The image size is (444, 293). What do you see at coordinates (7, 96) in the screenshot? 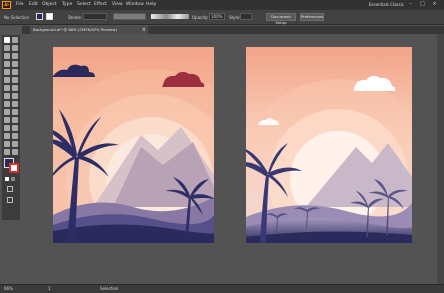
I see `scale-tool-icon` at bounding box center [7, 96].